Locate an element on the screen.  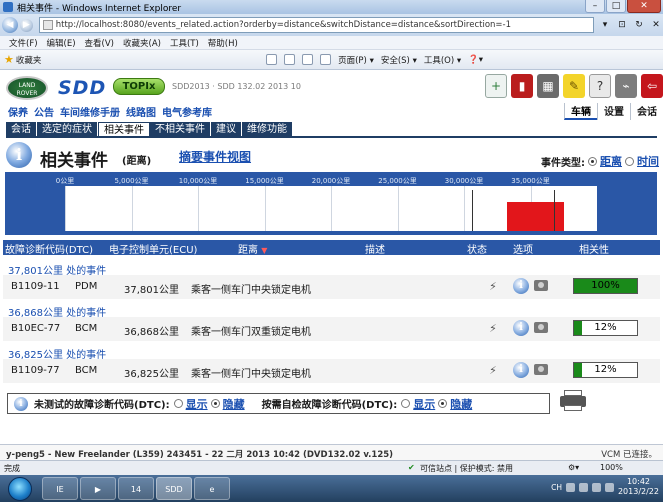
network-icon is located at coordinates (596, 487).